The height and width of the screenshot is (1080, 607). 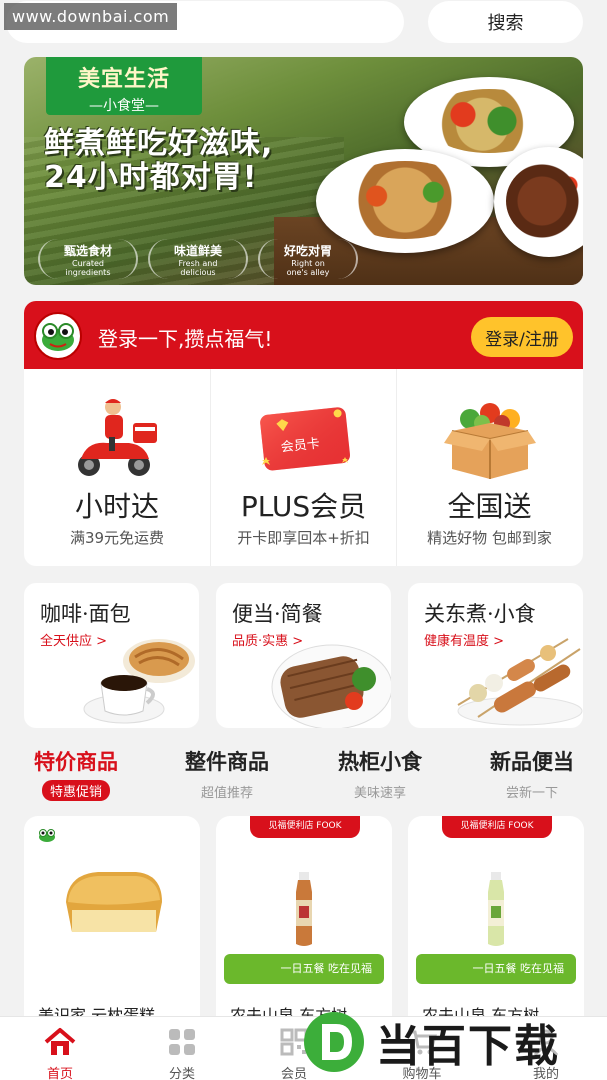 What do you see at coordinates (489, 506) in the screenshot?
I see `service-title: 全国送` at bounding box center [489, 506].